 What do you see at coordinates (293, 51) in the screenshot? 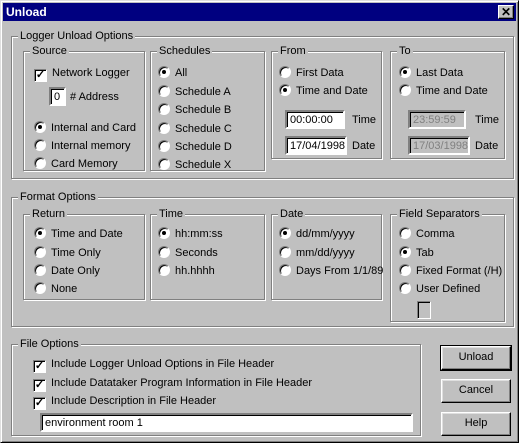
I see `from-legend: From` at bounding box center [293, 51].